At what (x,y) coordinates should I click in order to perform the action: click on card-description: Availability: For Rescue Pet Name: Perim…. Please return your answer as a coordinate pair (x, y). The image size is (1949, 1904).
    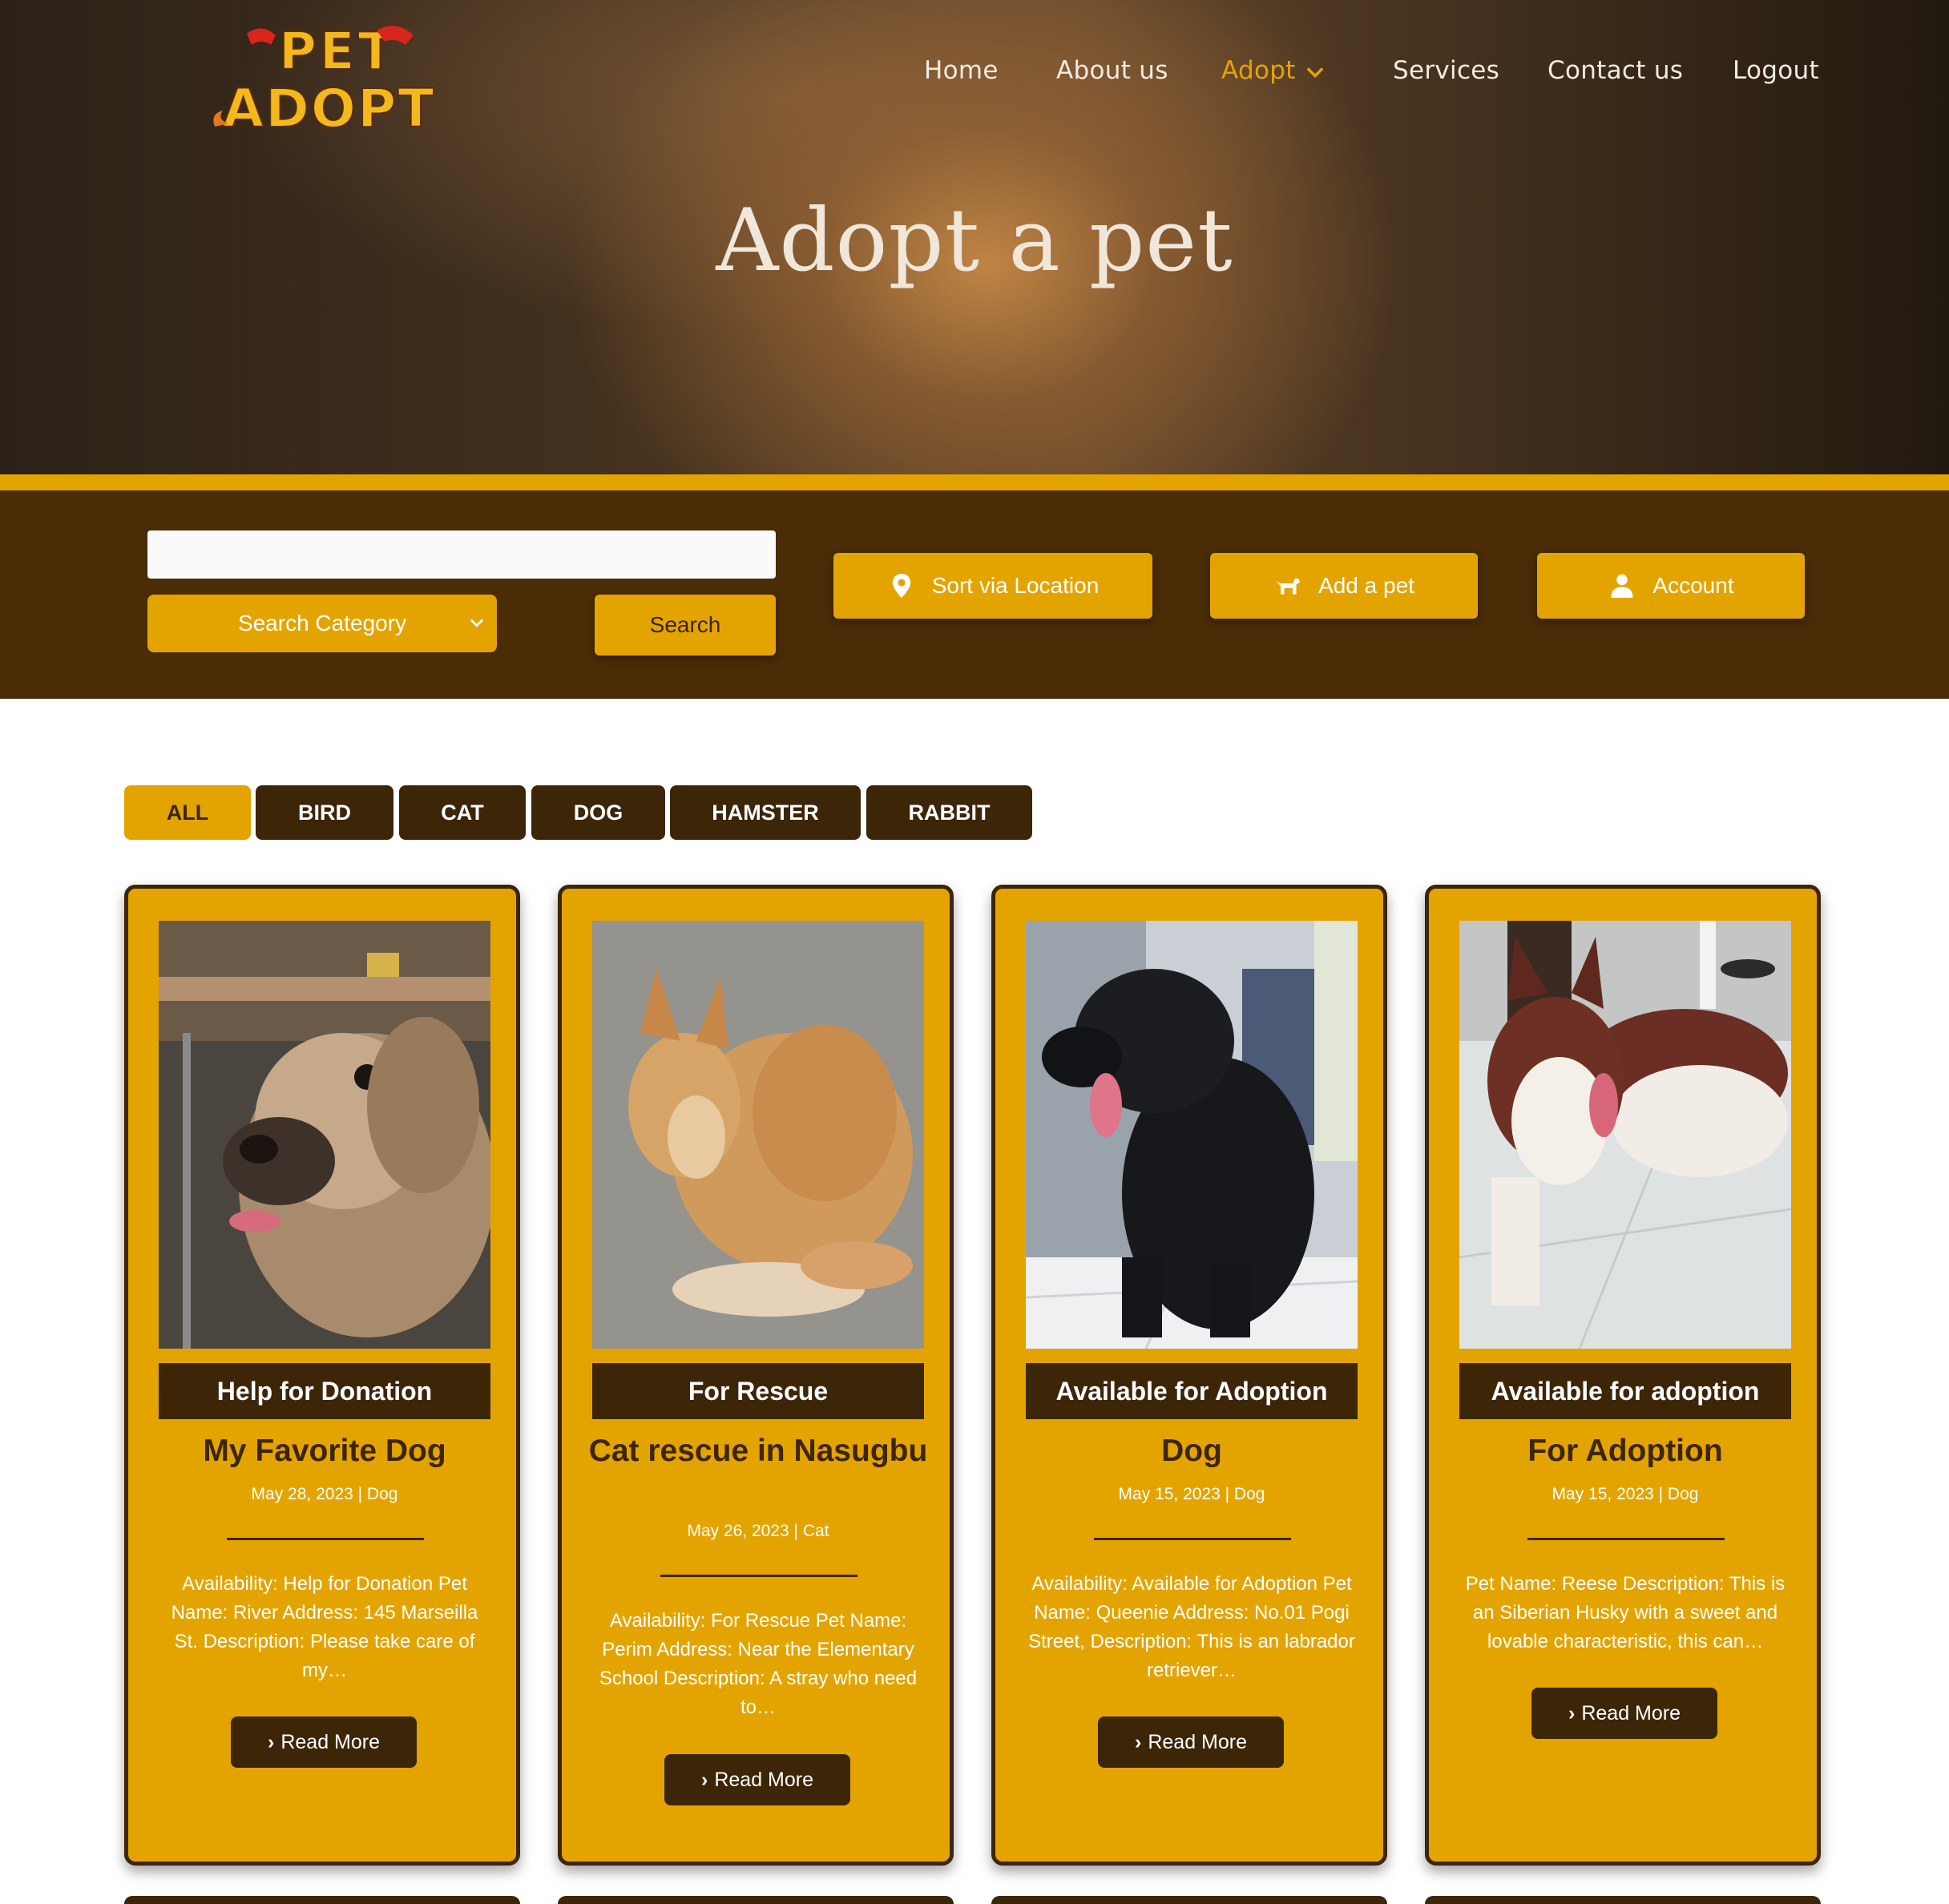
    Looking at the image, I should click on (758, 1664).